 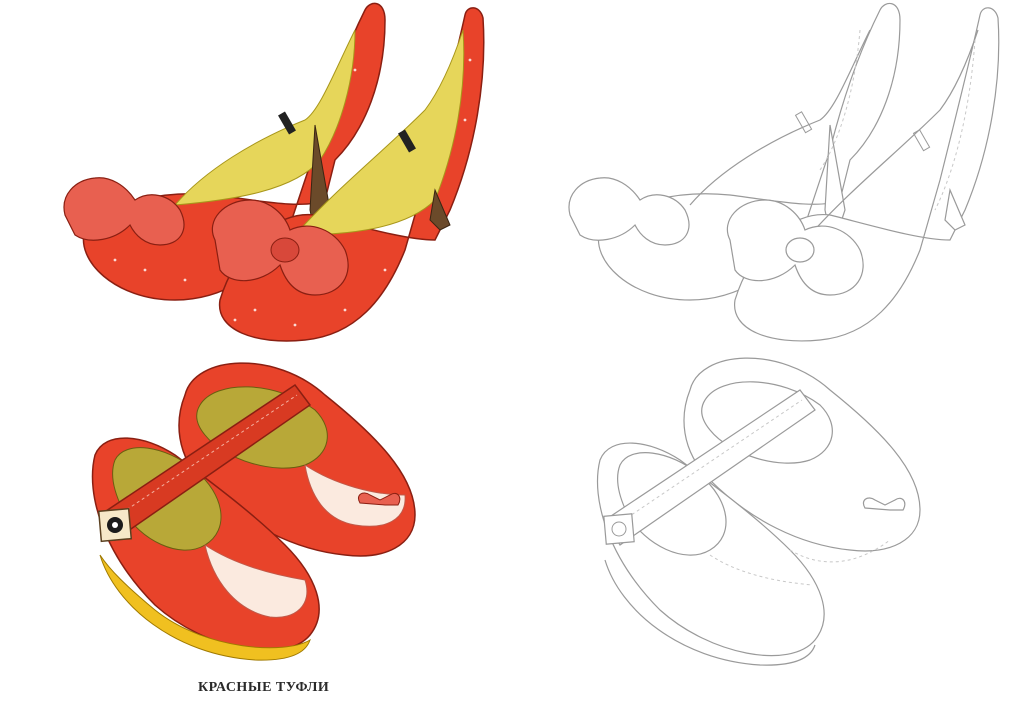 What do you see at coordinates (264, 687) in the screenshot?
I see `page-caption: КРАСНЫЕ ТУФЛИ` at bounding box center [264, 687].